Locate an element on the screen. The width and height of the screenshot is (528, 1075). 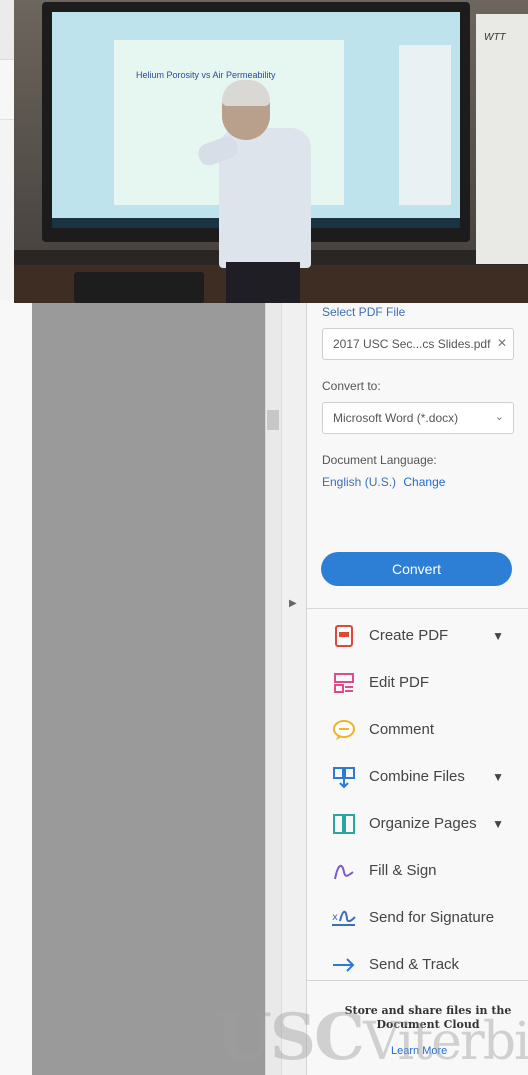
watermark-usc: USC is located at coordinates (290, 1037).